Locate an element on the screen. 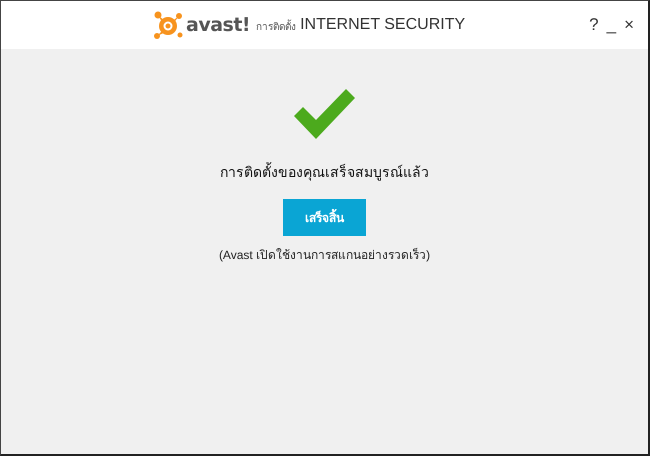  logo-icon is located at coordinates (168, 25).